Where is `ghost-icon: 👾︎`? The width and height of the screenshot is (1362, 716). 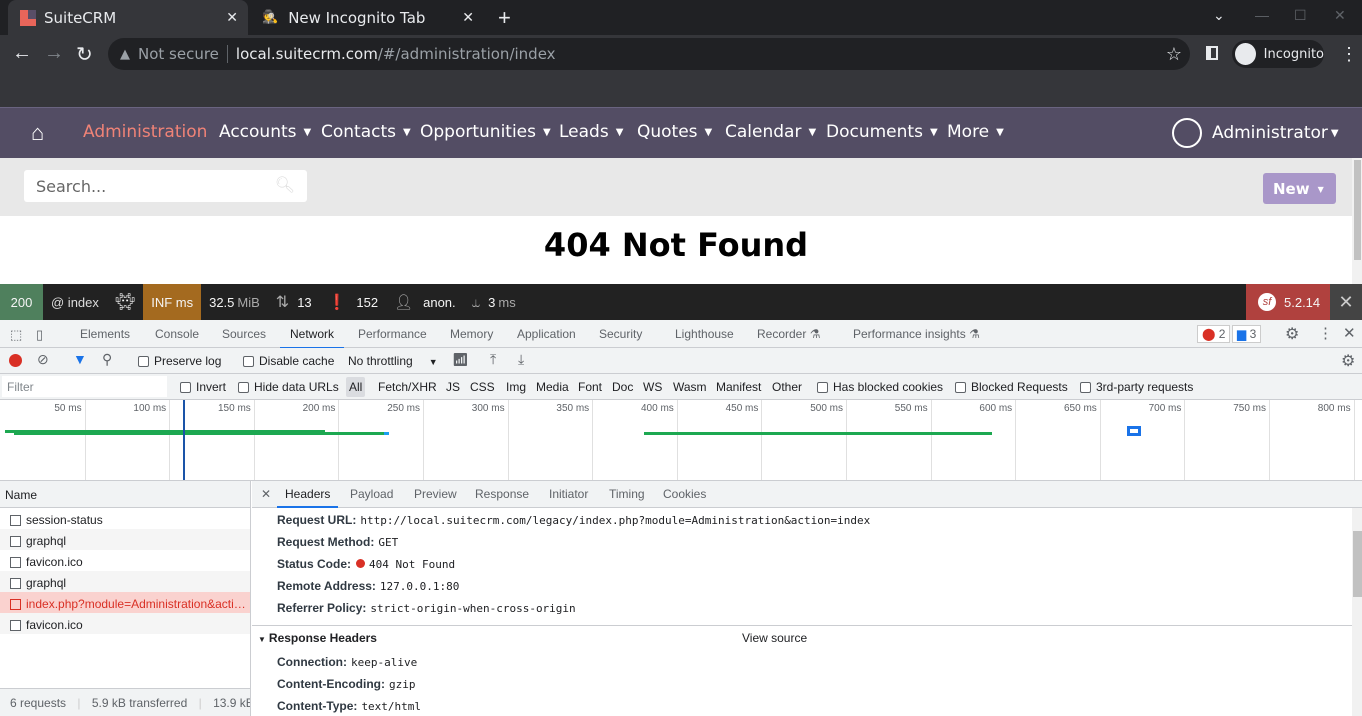 ghost-icon: 👾︎ is located at coordinates (125, 302).